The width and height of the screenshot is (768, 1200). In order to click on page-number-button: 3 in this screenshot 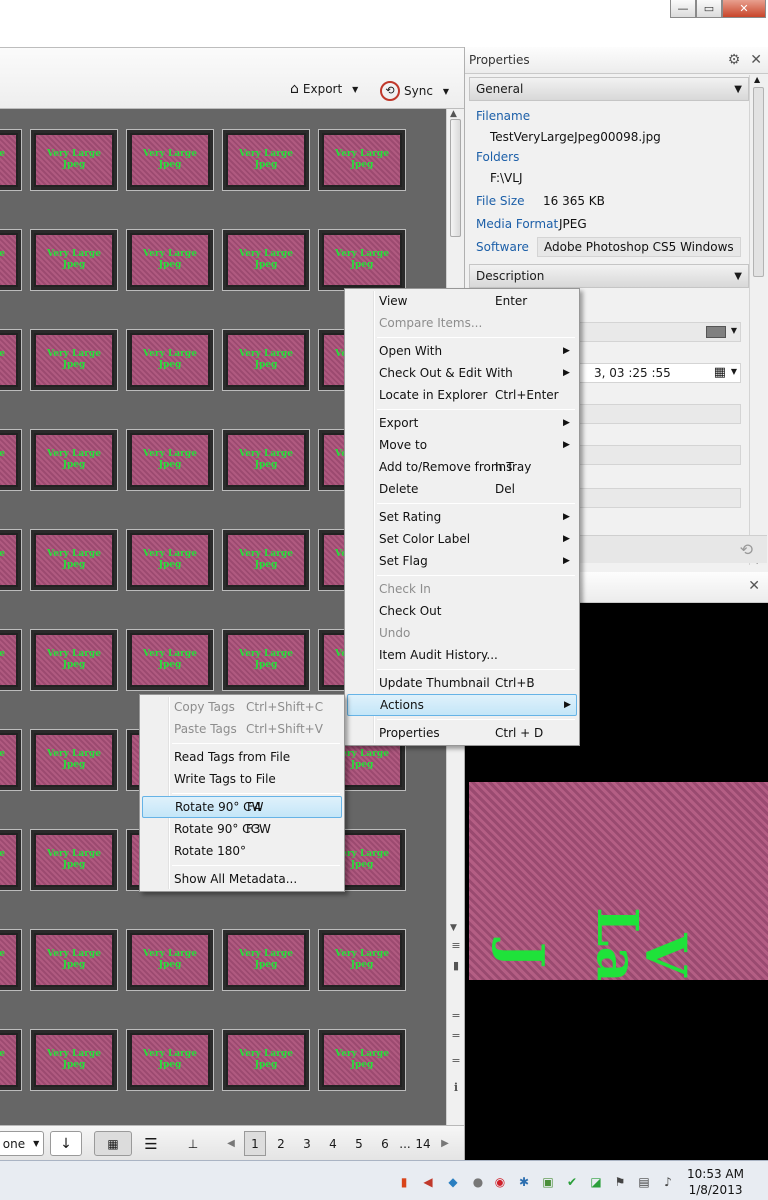, I will do `click(307, 1143)`.